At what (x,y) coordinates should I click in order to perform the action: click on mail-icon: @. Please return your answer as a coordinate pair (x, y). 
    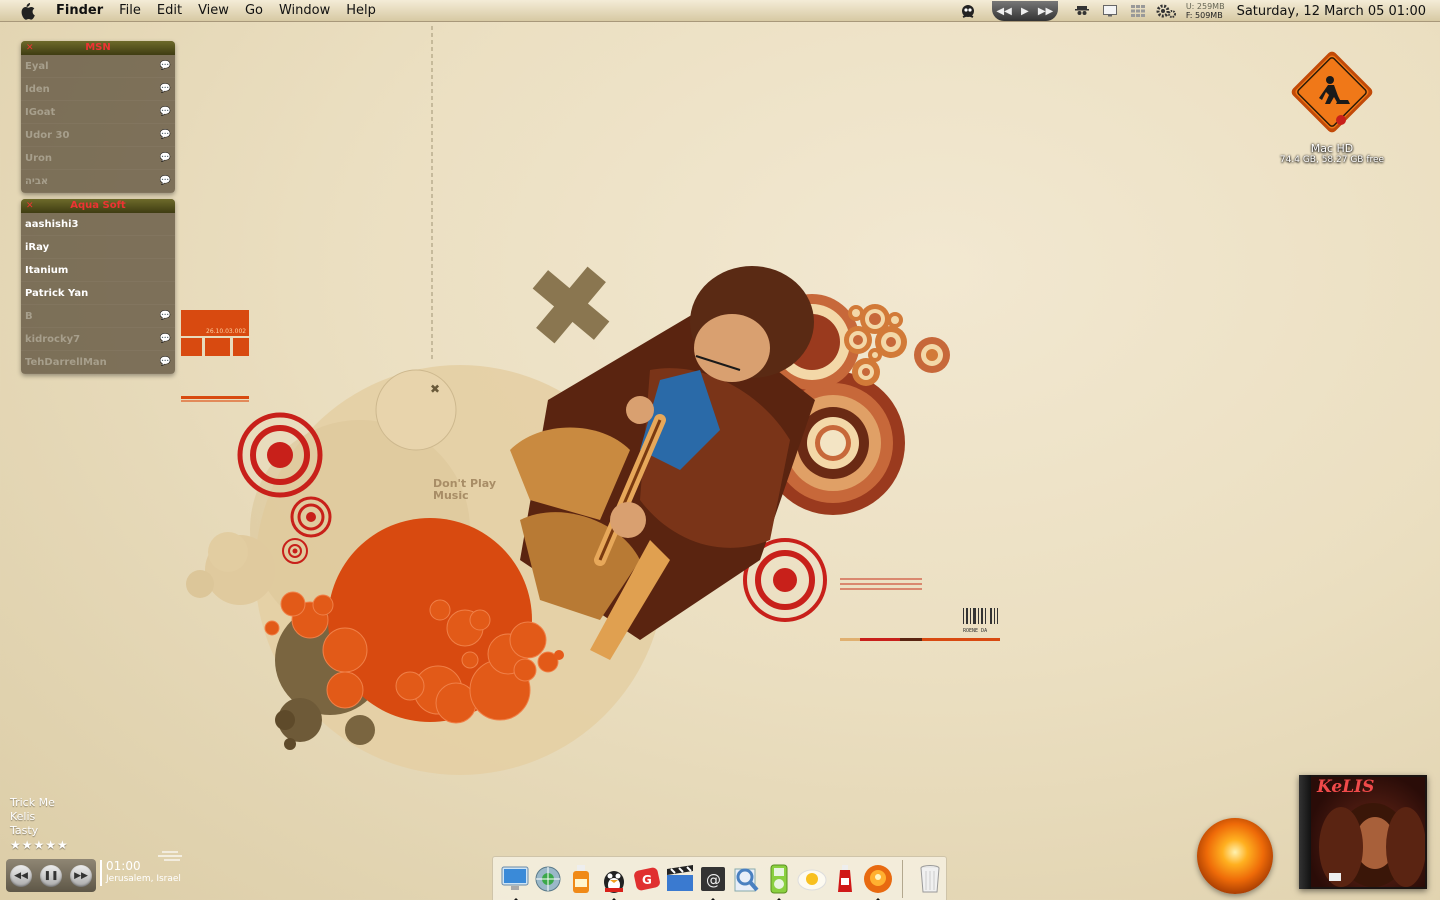
    Looking at the image, I should click on (713, 882).